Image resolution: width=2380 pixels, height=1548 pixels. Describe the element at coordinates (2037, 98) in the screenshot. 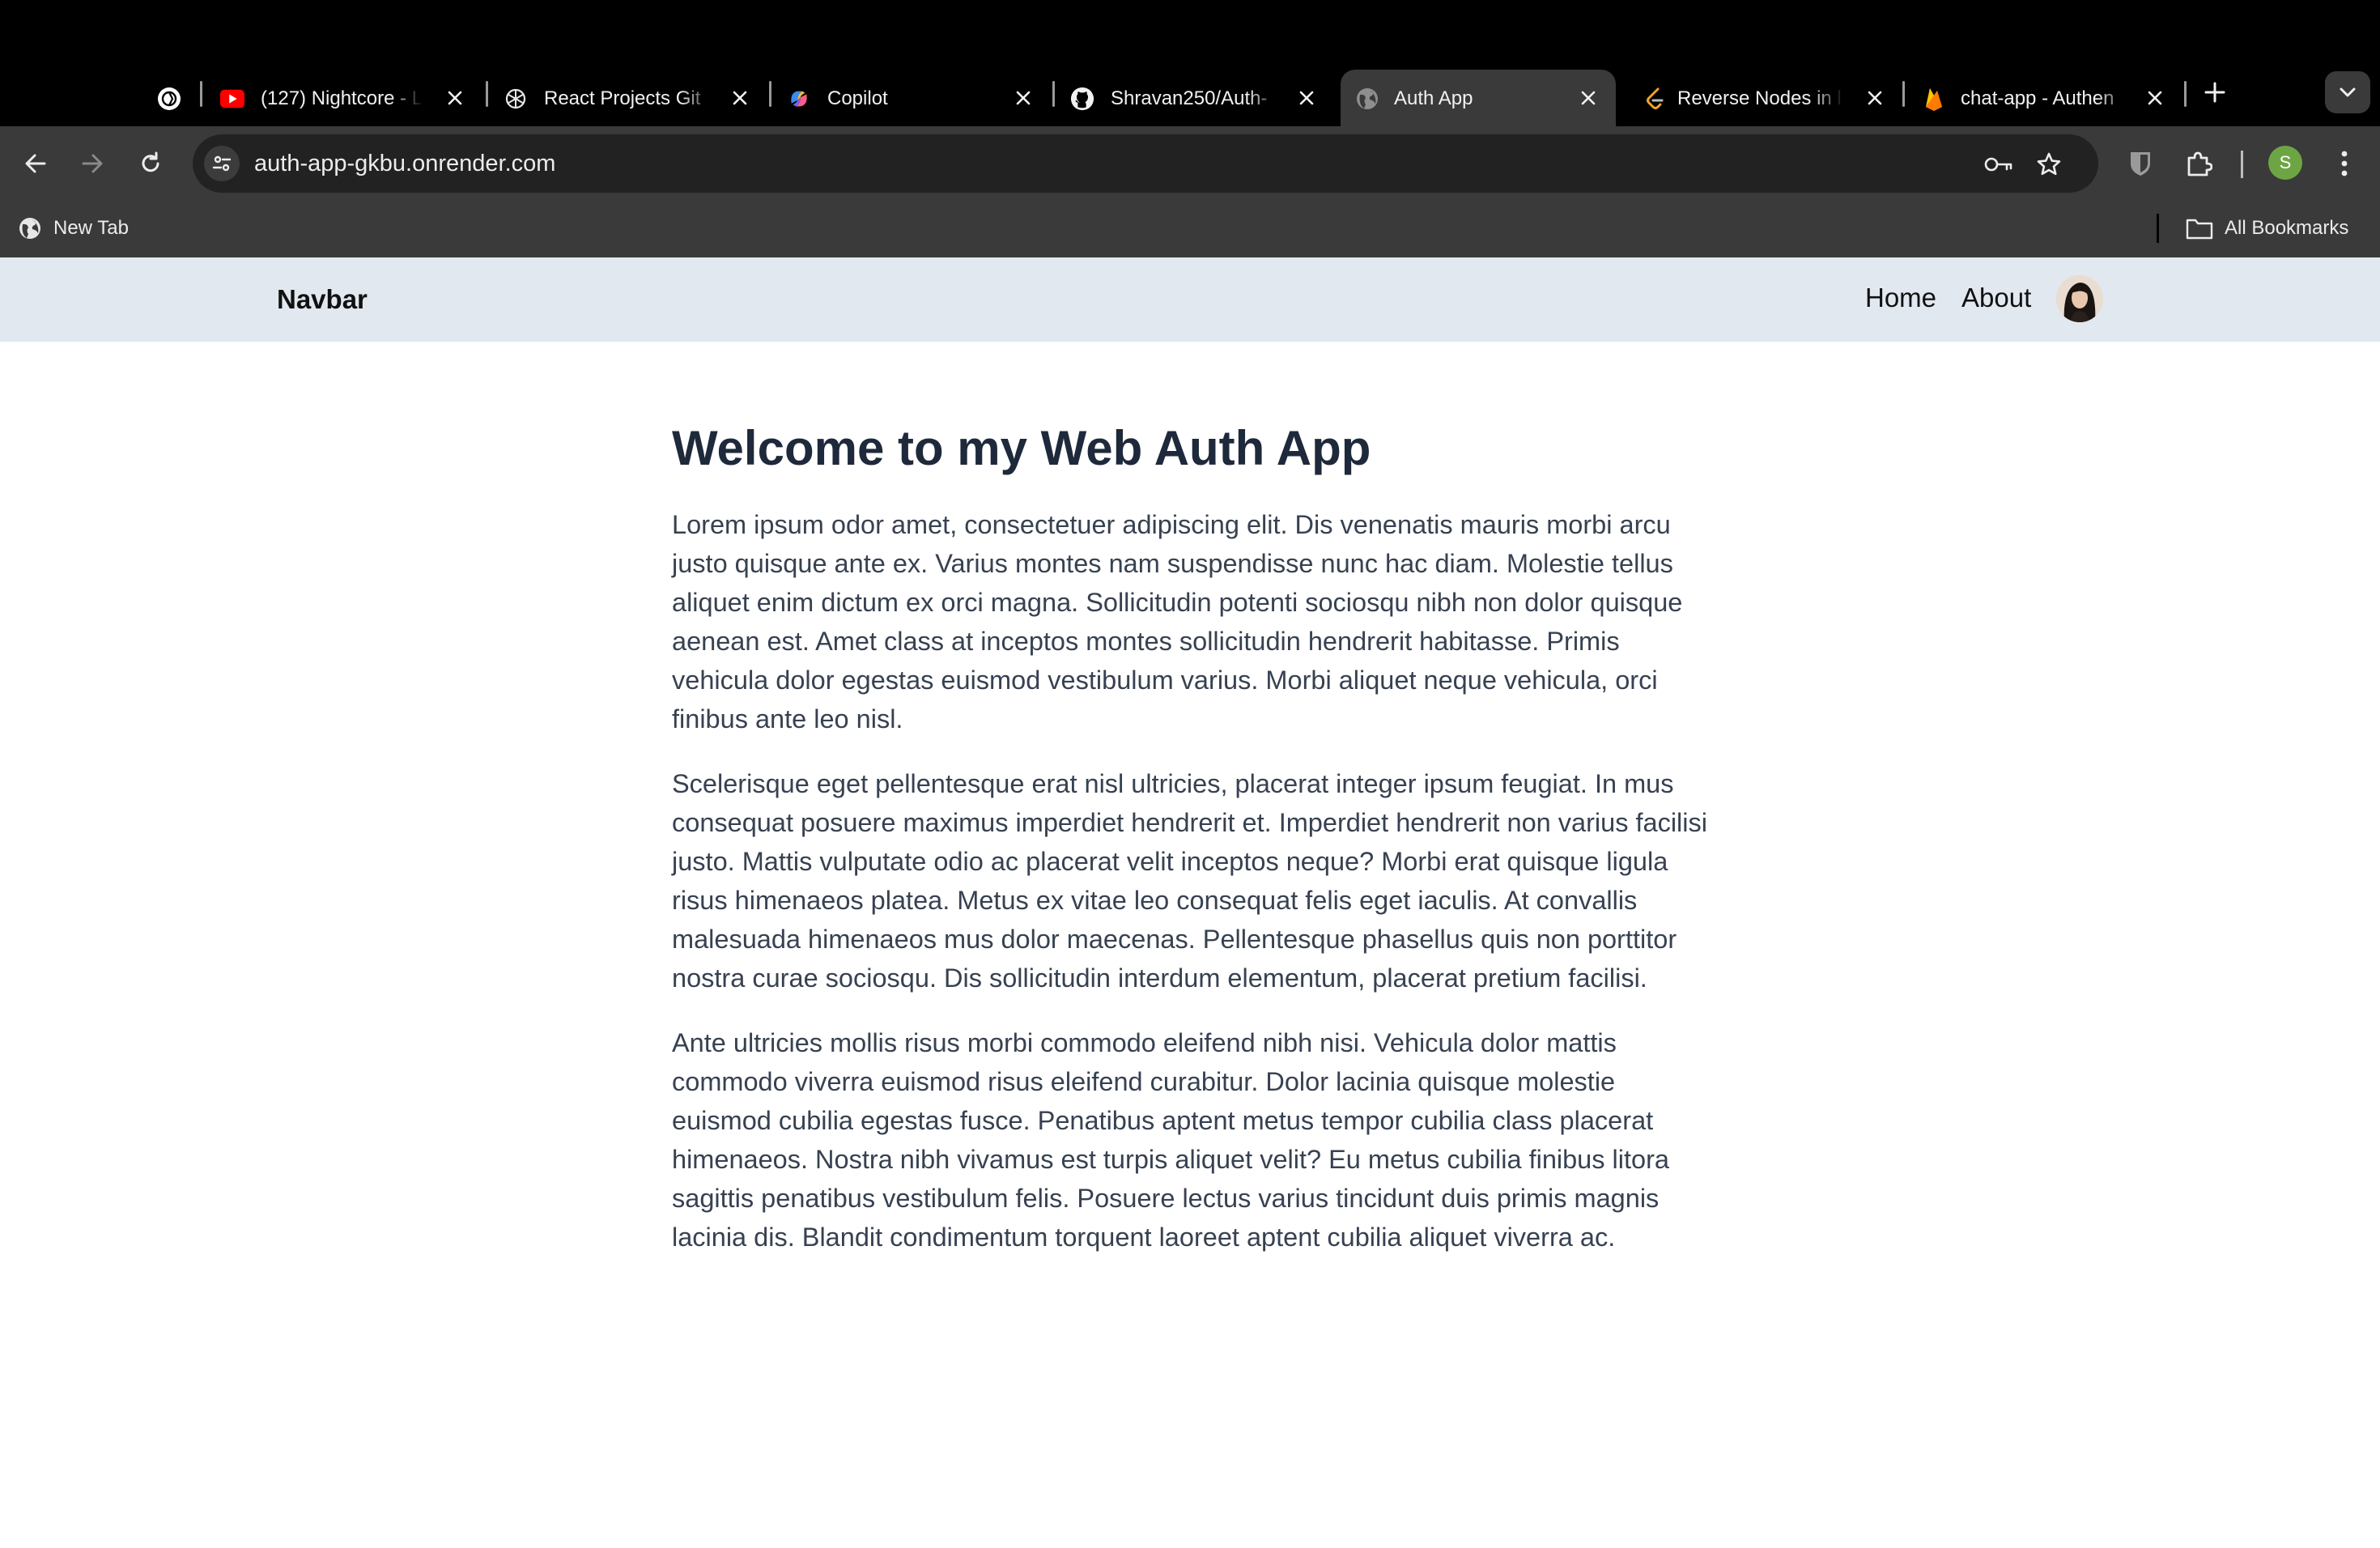

I see `tab-title: chat-app - Authen` at that location.